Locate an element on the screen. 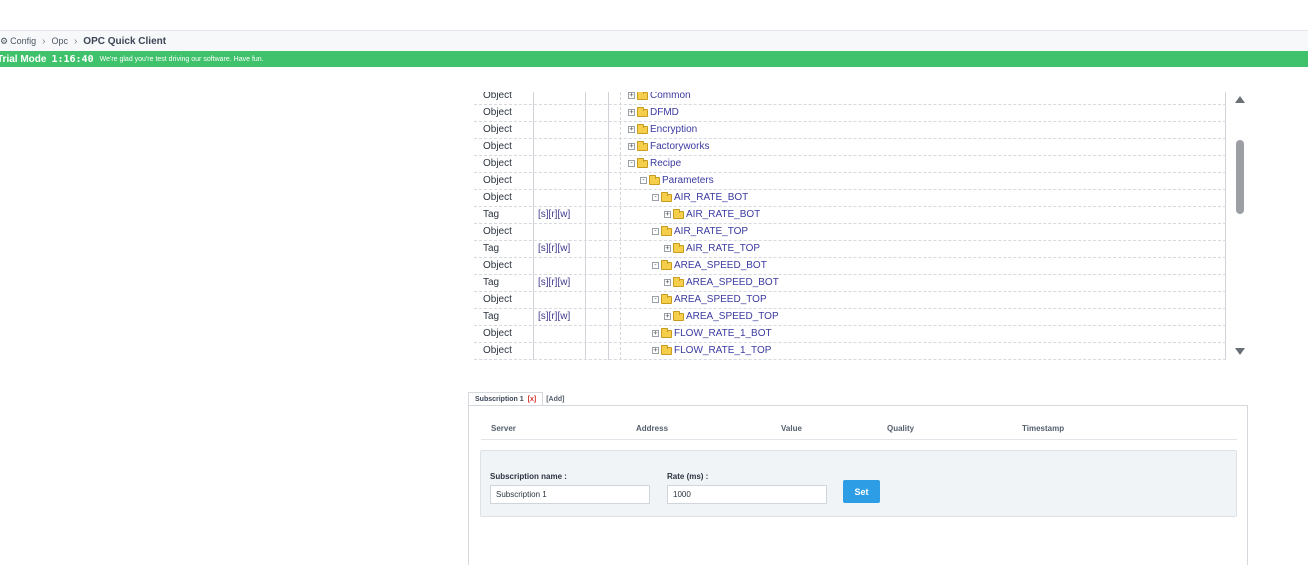 This screenshot has width=1308, height=565. scroll-up-icon is located at coordinates (1240, 99).